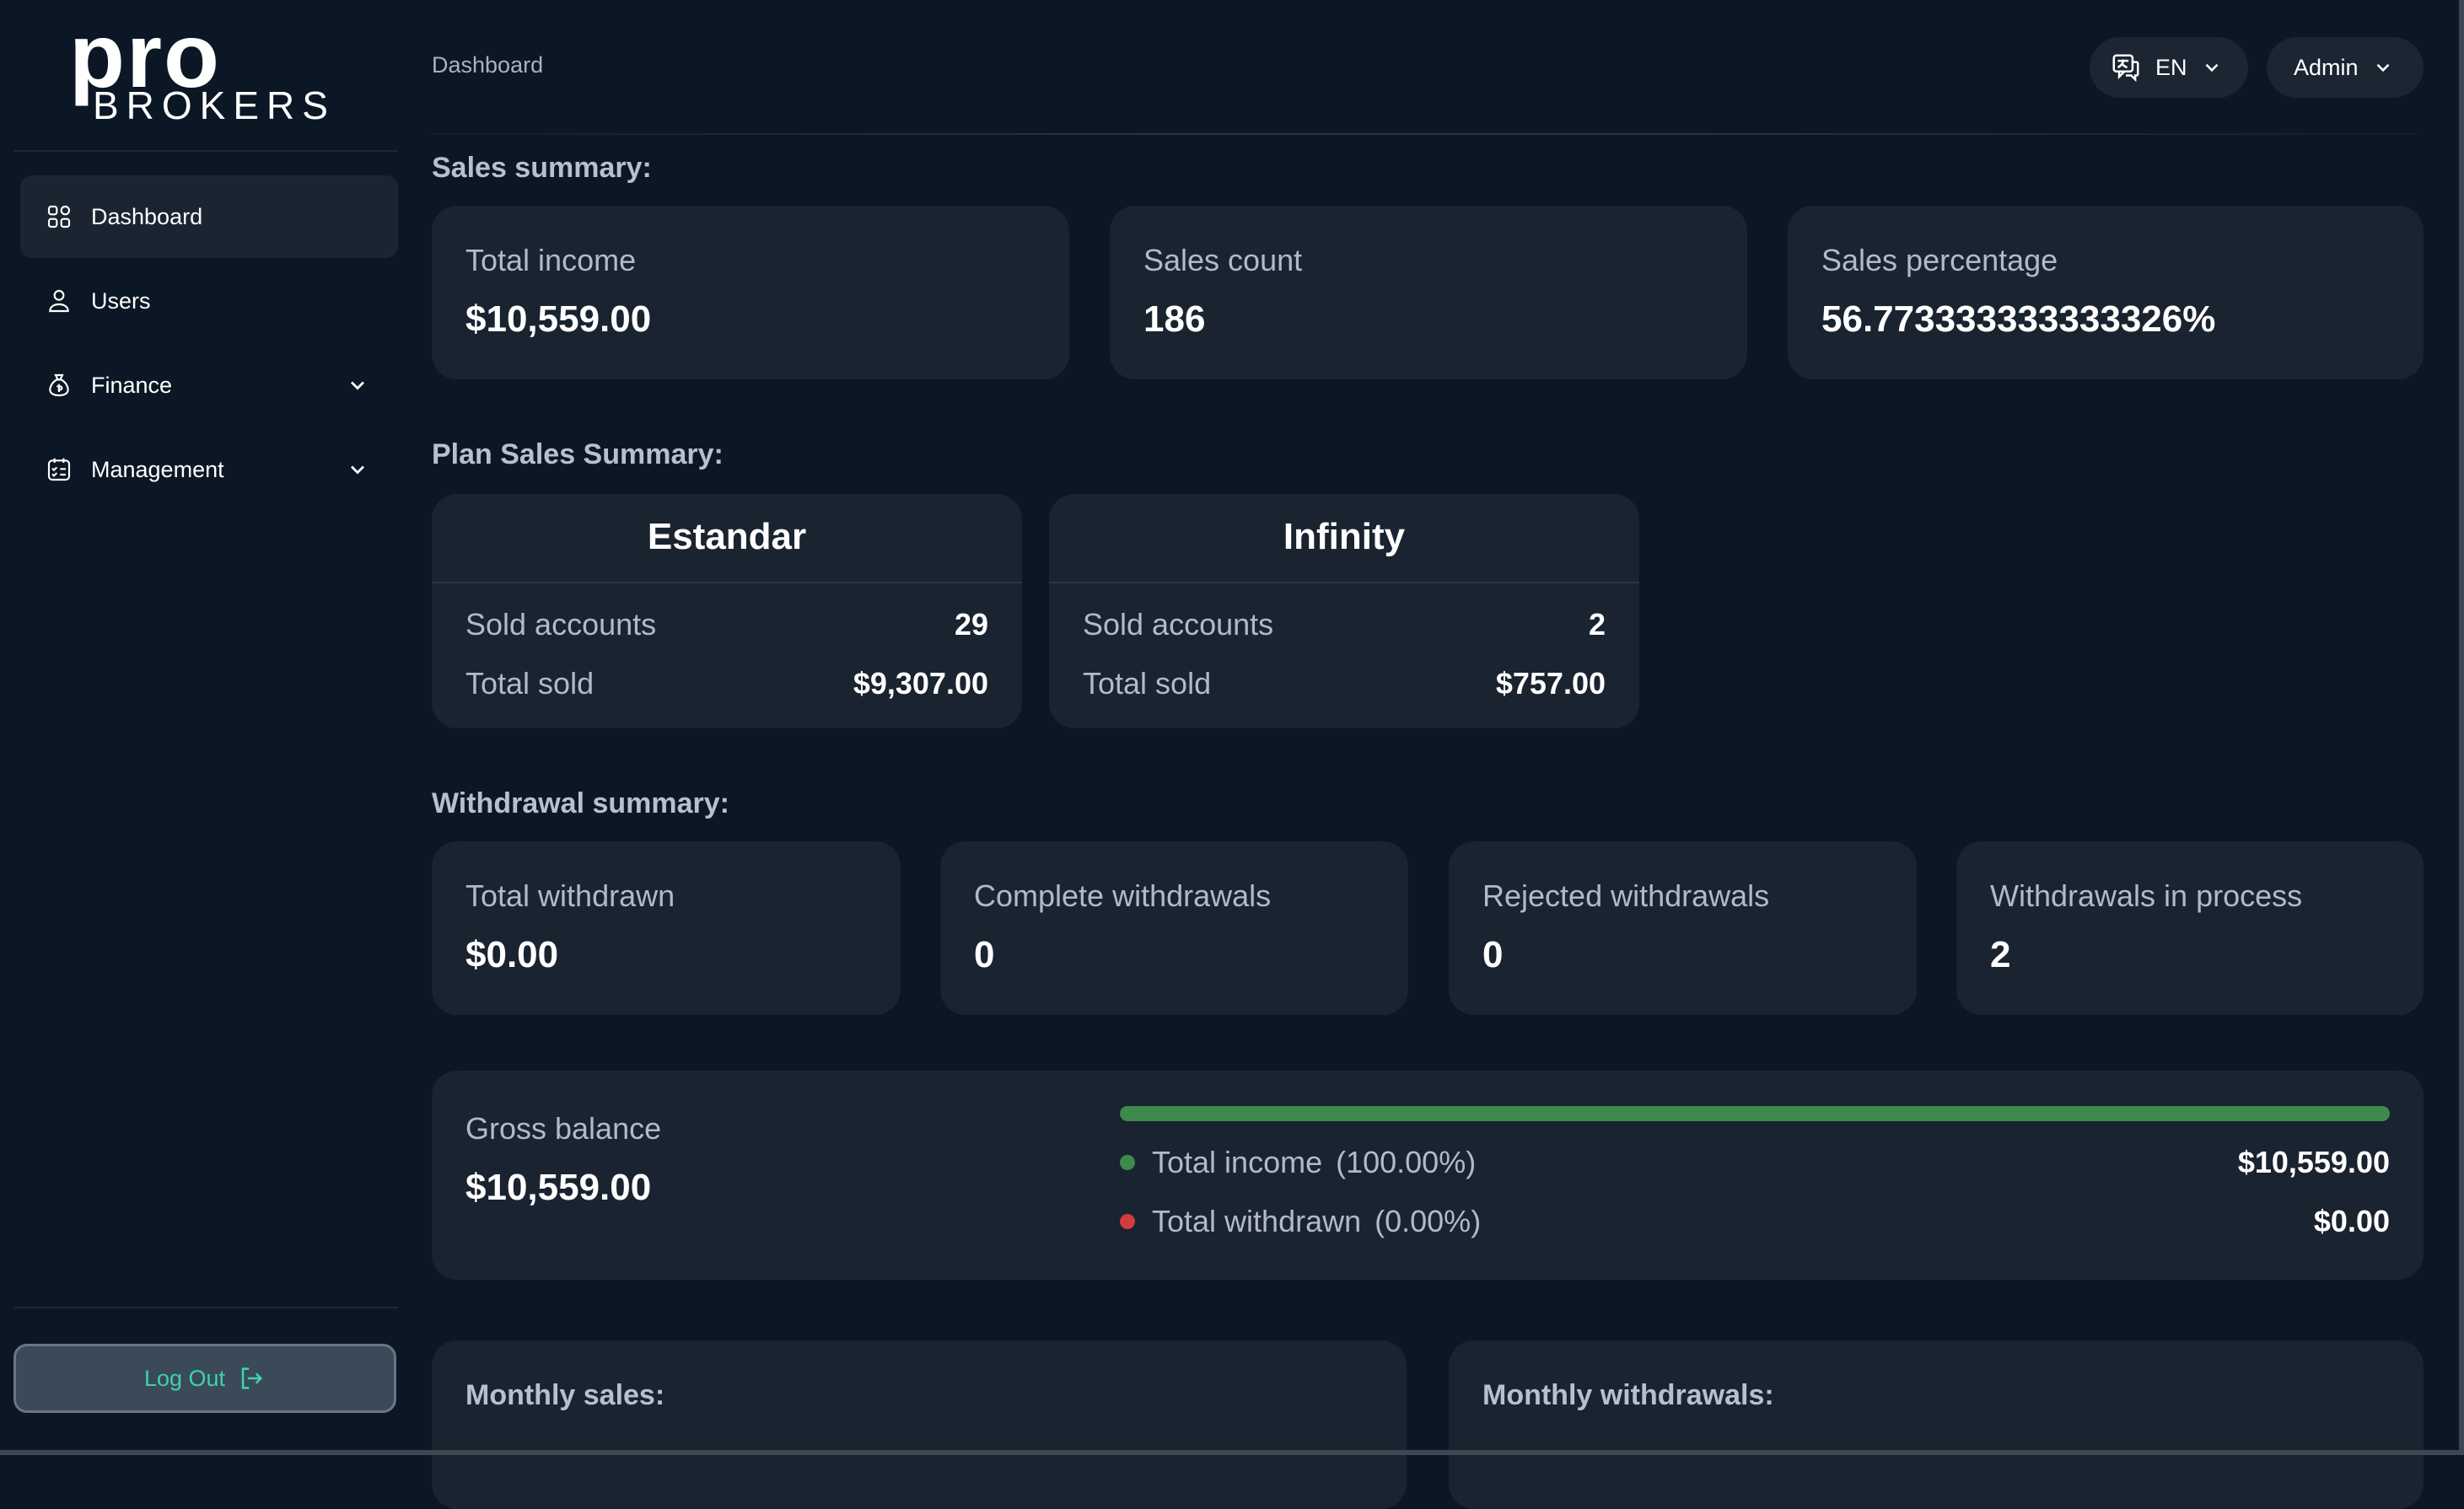  Describe the element at coordinates (1755, 1221) in the screenshot. I see `legend-total-withdrawn: Total withdrawn (0.00%) $0.00` at that location.